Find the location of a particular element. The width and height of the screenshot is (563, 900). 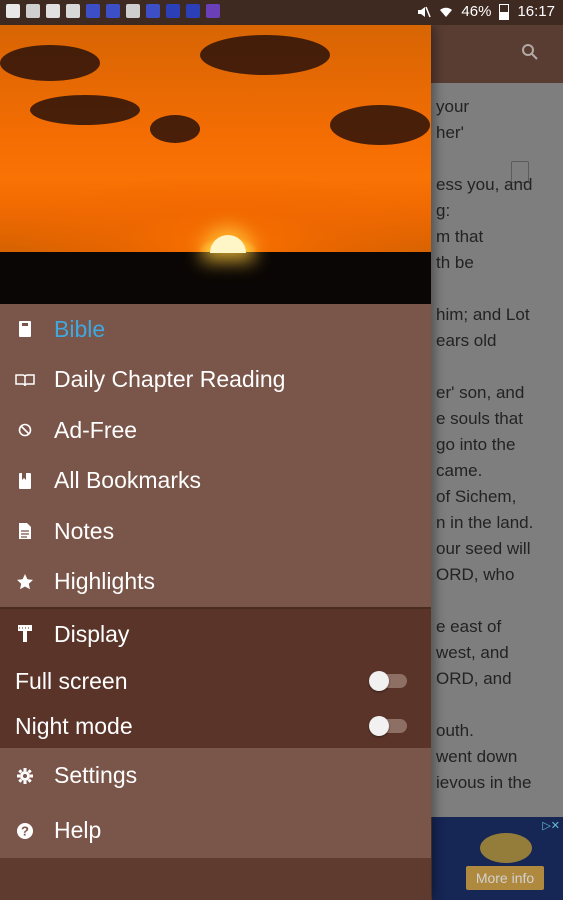

display-section: Display Full screen Night mode is located at coordinates (215, 678).